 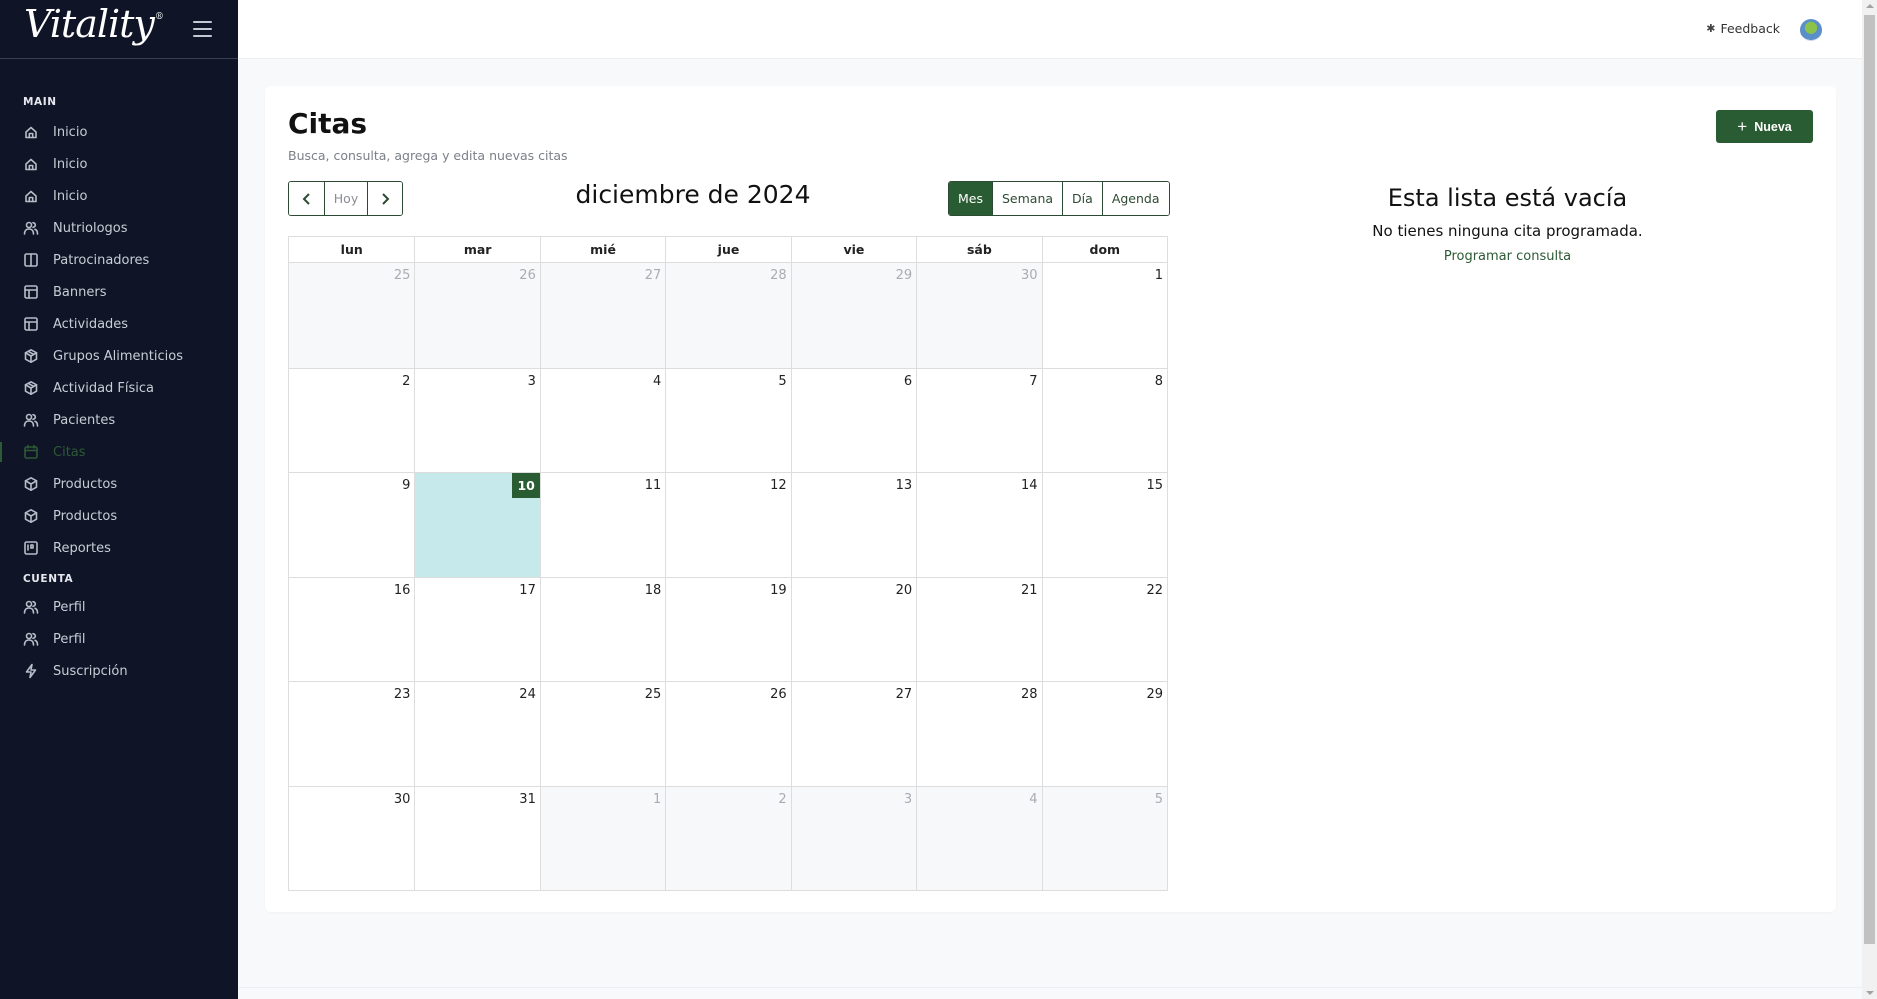 What do you see at coordinates (1154, 590) in the screenshot?
I see `day-number: 22` at bounding box center [1154, 590].